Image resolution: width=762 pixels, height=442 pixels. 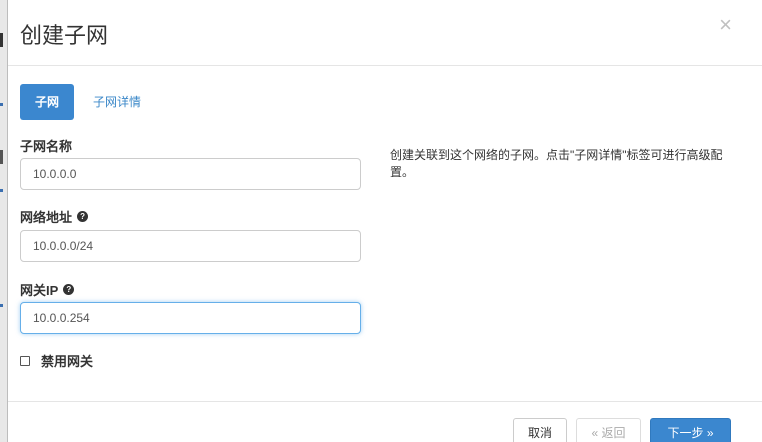 I want to click on next-button: 下一步 », so click(x=690, y=430).